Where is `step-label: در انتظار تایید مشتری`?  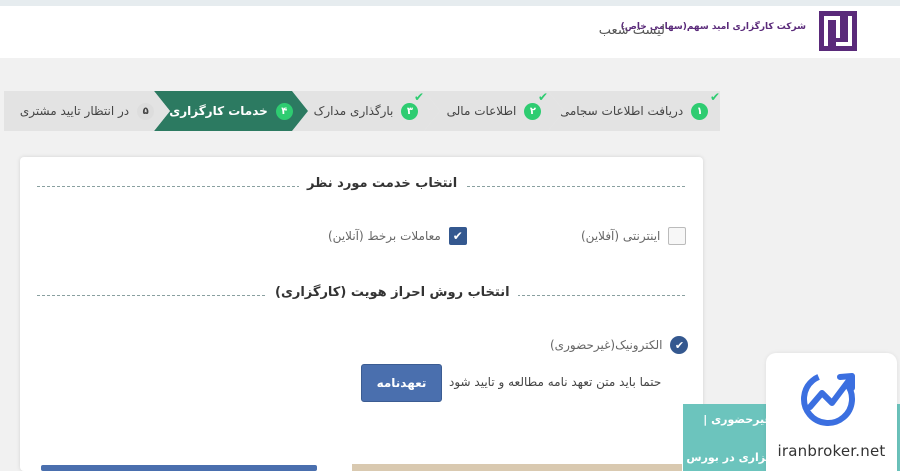
step-label: در انتظار تایید مشتری is located at coordinates (74, 111).